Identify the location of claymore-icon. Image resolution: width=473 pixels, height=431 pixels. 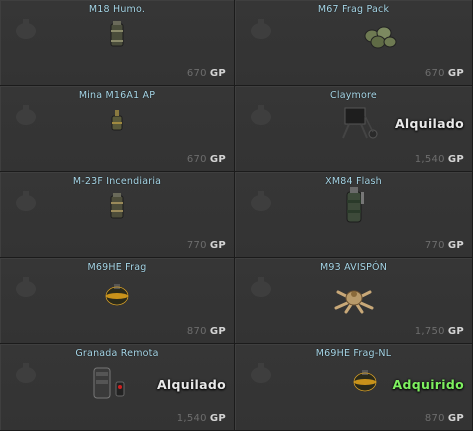
(360, 123).